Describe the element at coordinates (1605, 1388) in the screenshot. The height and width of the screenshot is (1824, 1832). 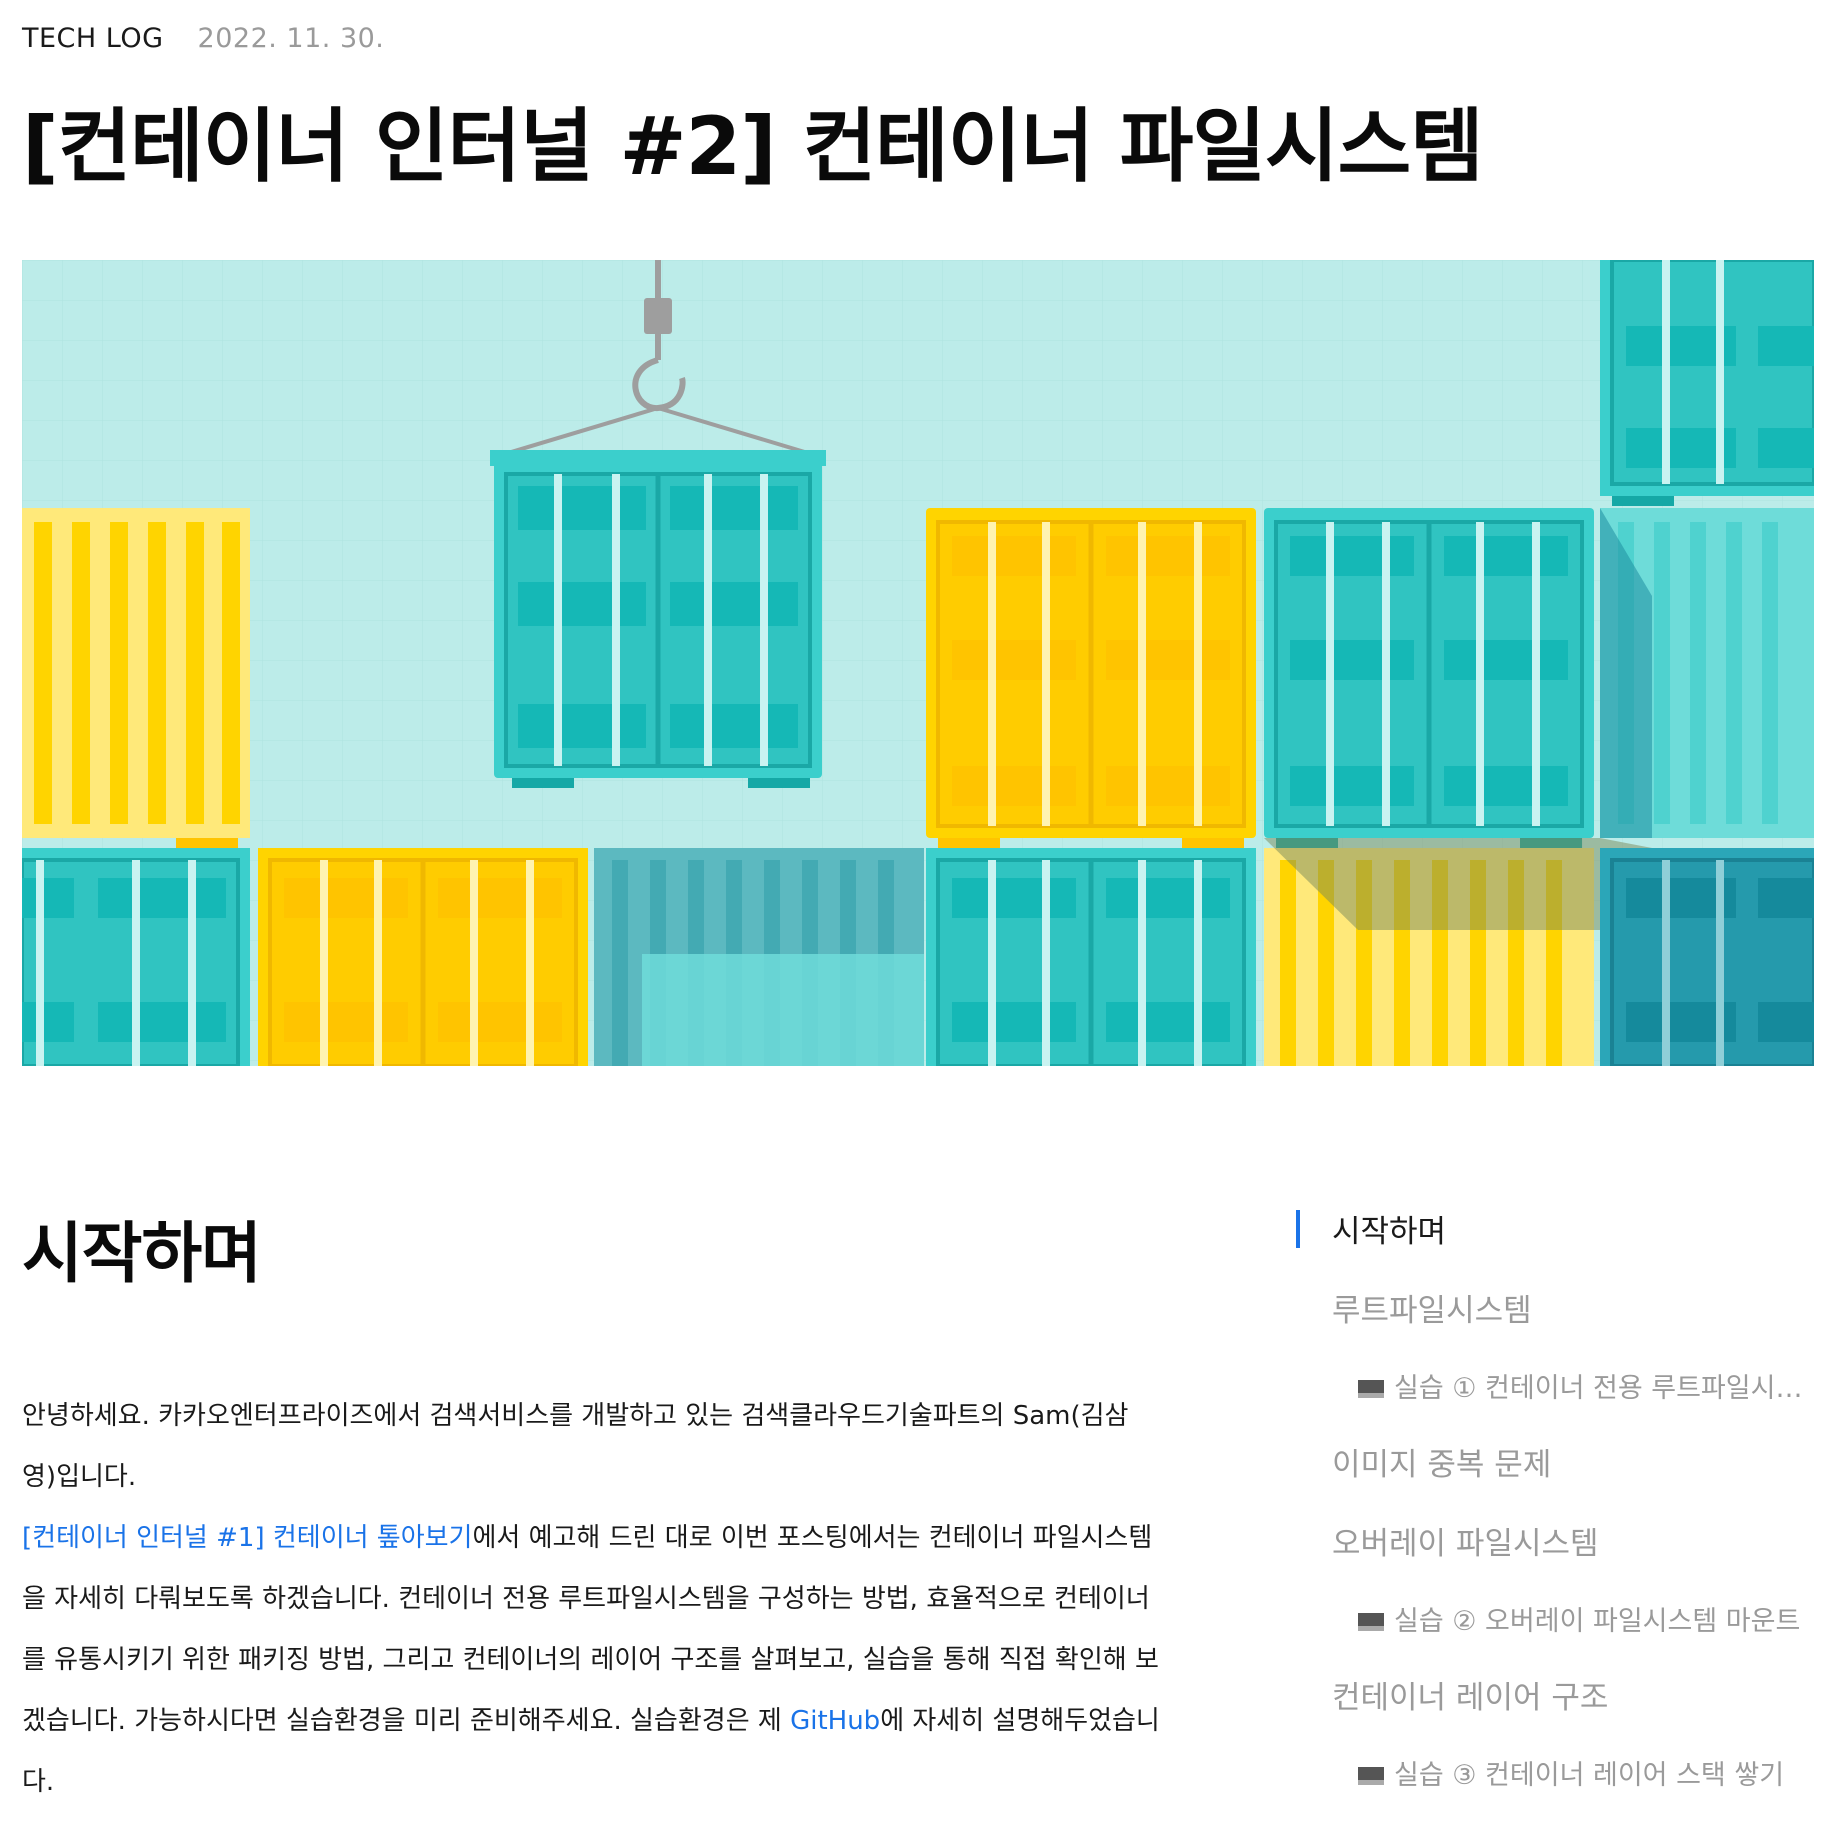
I see `toc-item-label: 실습 ① 컨테이너 전용 루트파일시스템` at that location.